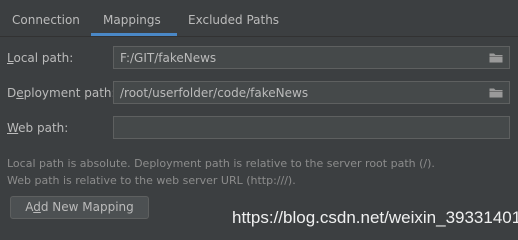 This screenshot has height=240, width=518. Describe the element at coordinates (38, 128) in the screenshot. I see `web-path-label: Web path:` at that location.